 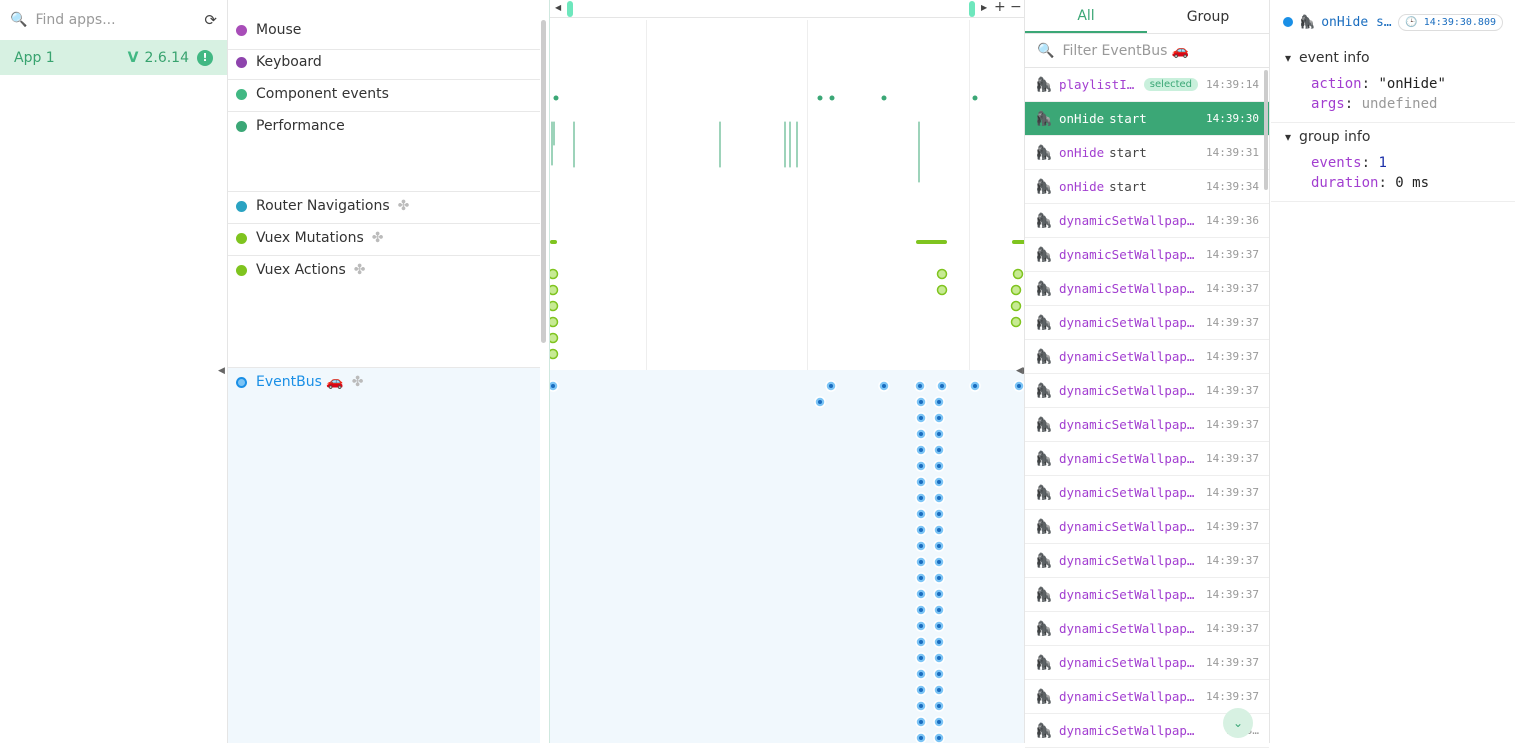 What do you see at coordinates (113, 57) in the screenshot?
I see `app-item: App 1 V 2.6.14 !` at bounding box center [113, 57].